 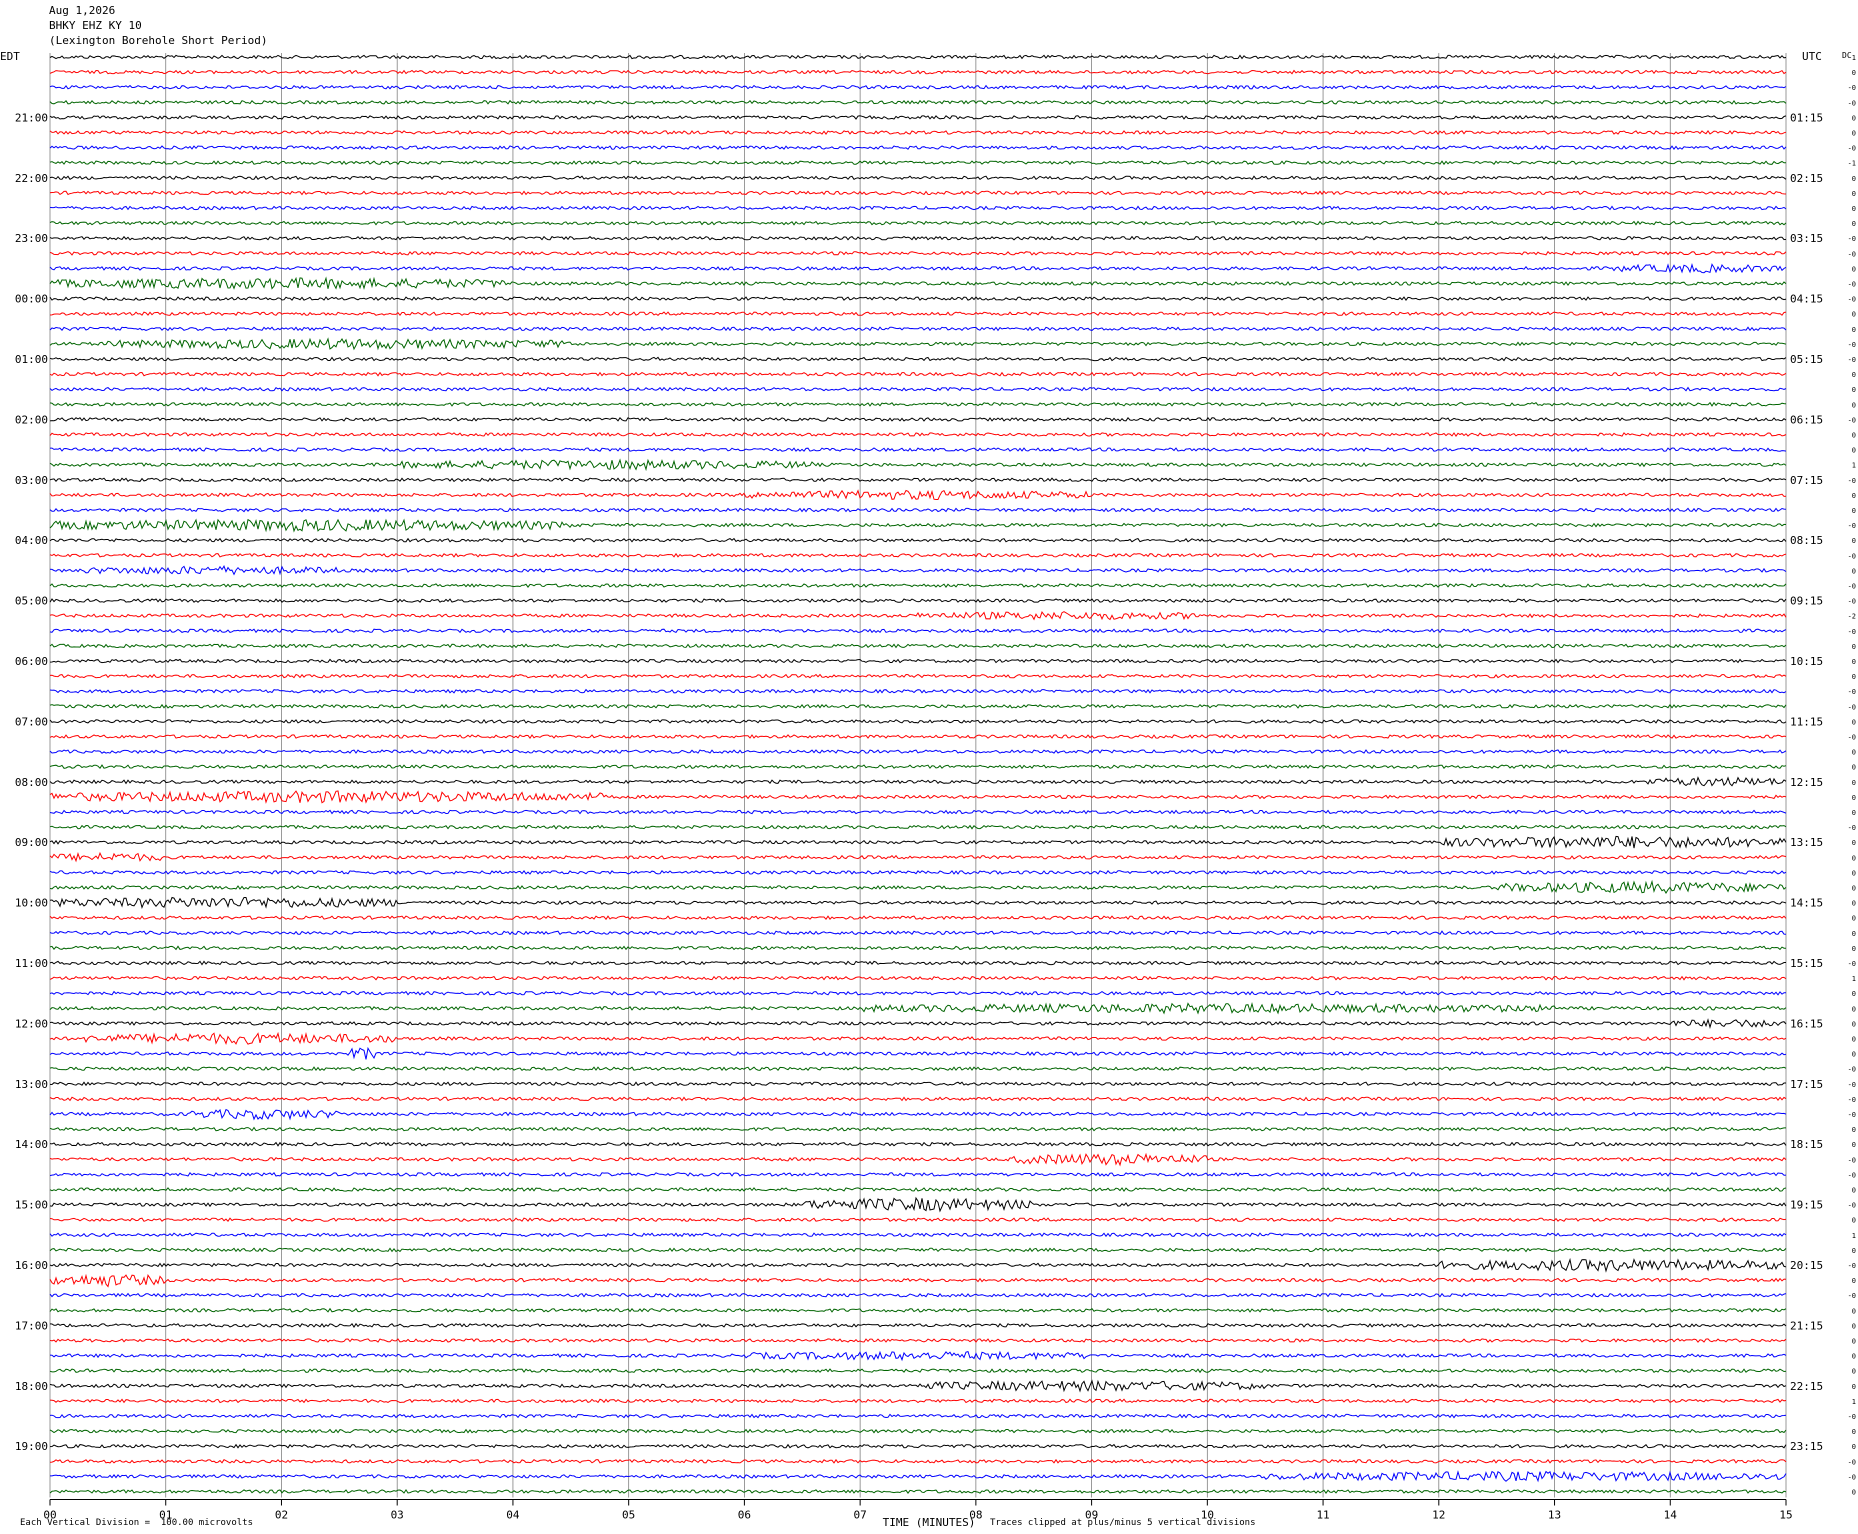 What do you see at coordinates (31, 1446) in the screenshot?
I see `edt-hour-label-22: 19:00` at bounding box center [31, 1446].